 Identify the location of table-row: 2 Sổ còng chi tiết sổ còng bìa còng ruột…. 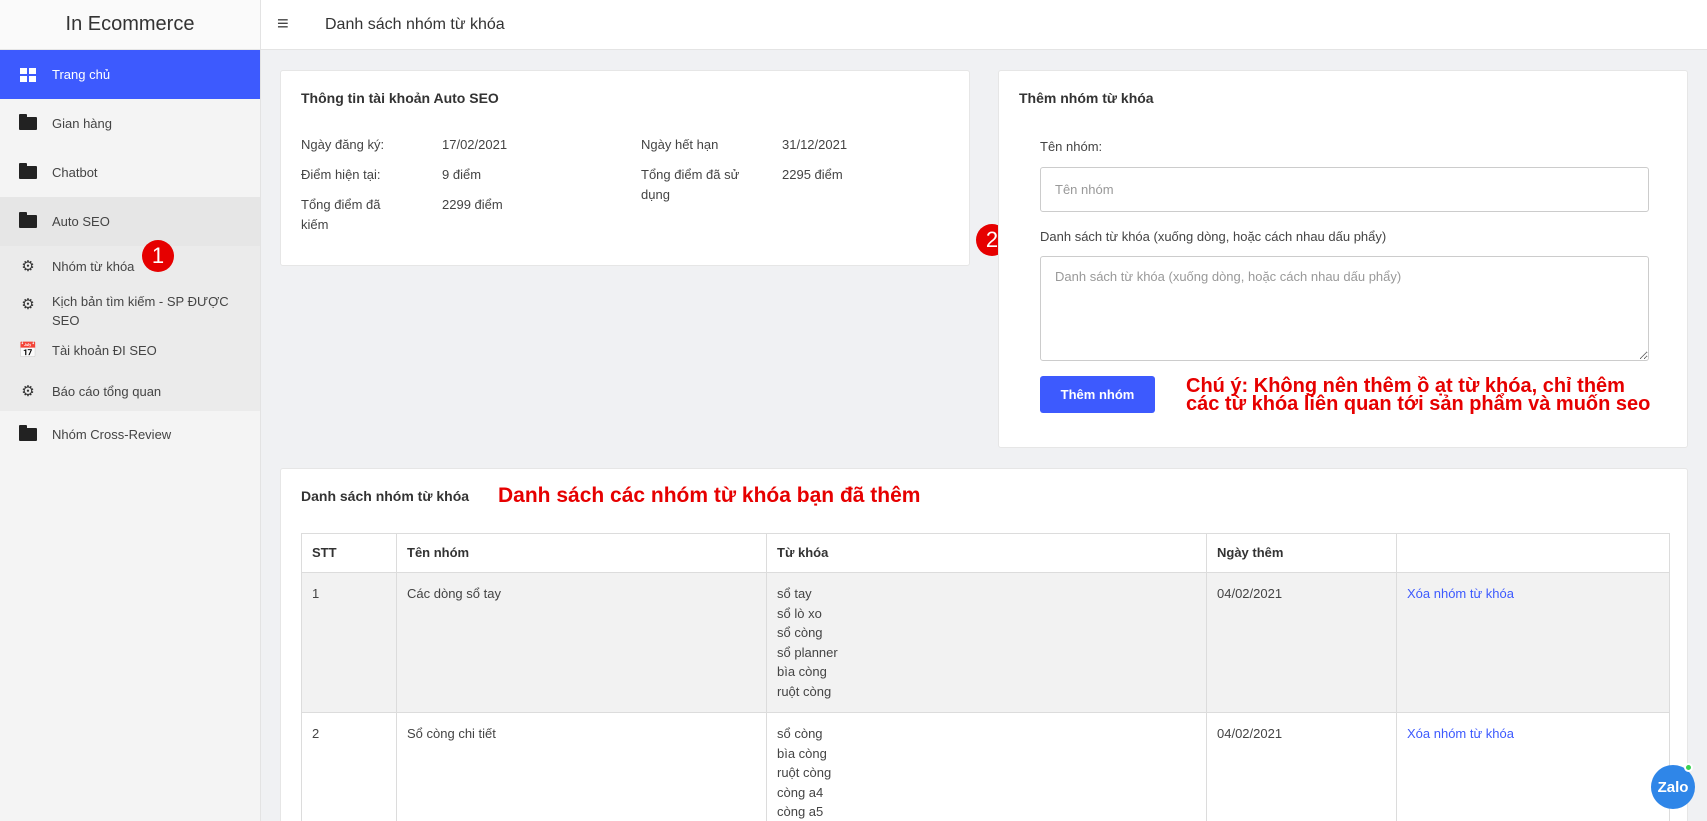
(985, 766).